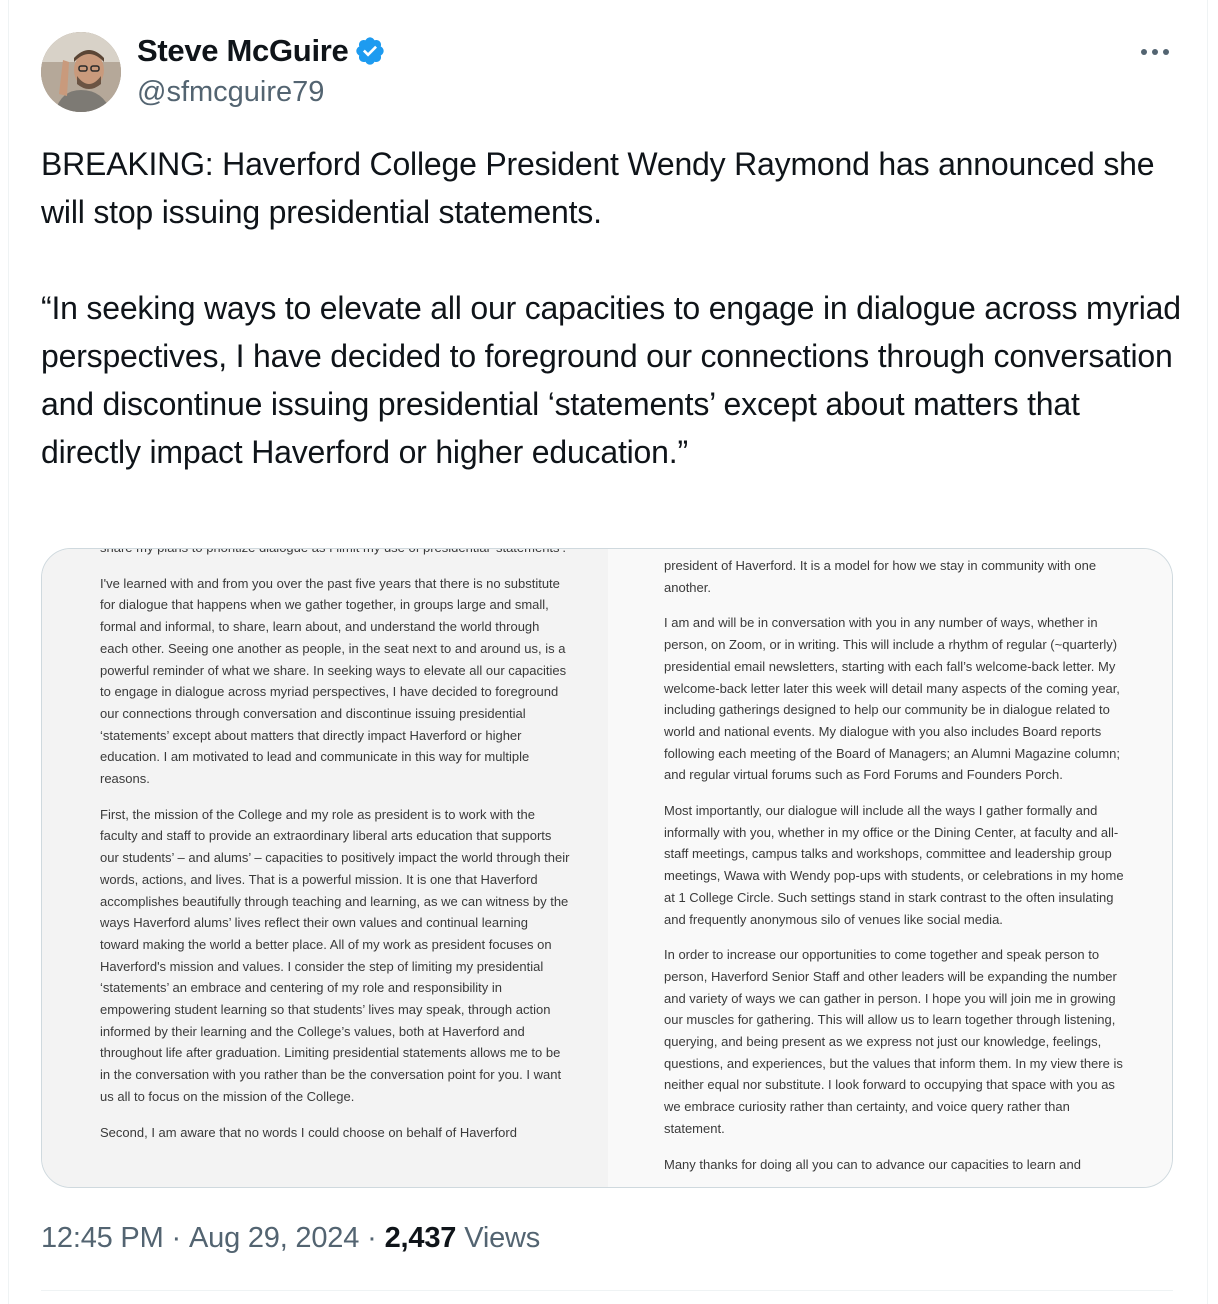 The image size is (1218, 1304). I want to click on tweet-metadata: 12:45 PM · Aug 29, 2024 · 2,437 Views, so click(290, 1238).